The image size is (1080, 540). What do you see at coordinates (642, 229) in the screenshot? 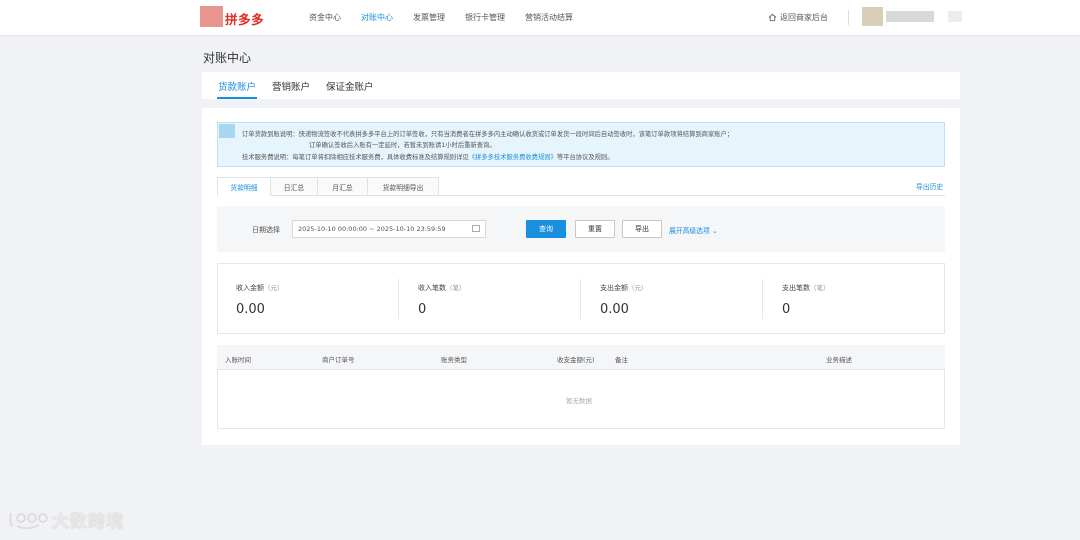
I see `export-button: 导出` at bounding box center [642, 229].